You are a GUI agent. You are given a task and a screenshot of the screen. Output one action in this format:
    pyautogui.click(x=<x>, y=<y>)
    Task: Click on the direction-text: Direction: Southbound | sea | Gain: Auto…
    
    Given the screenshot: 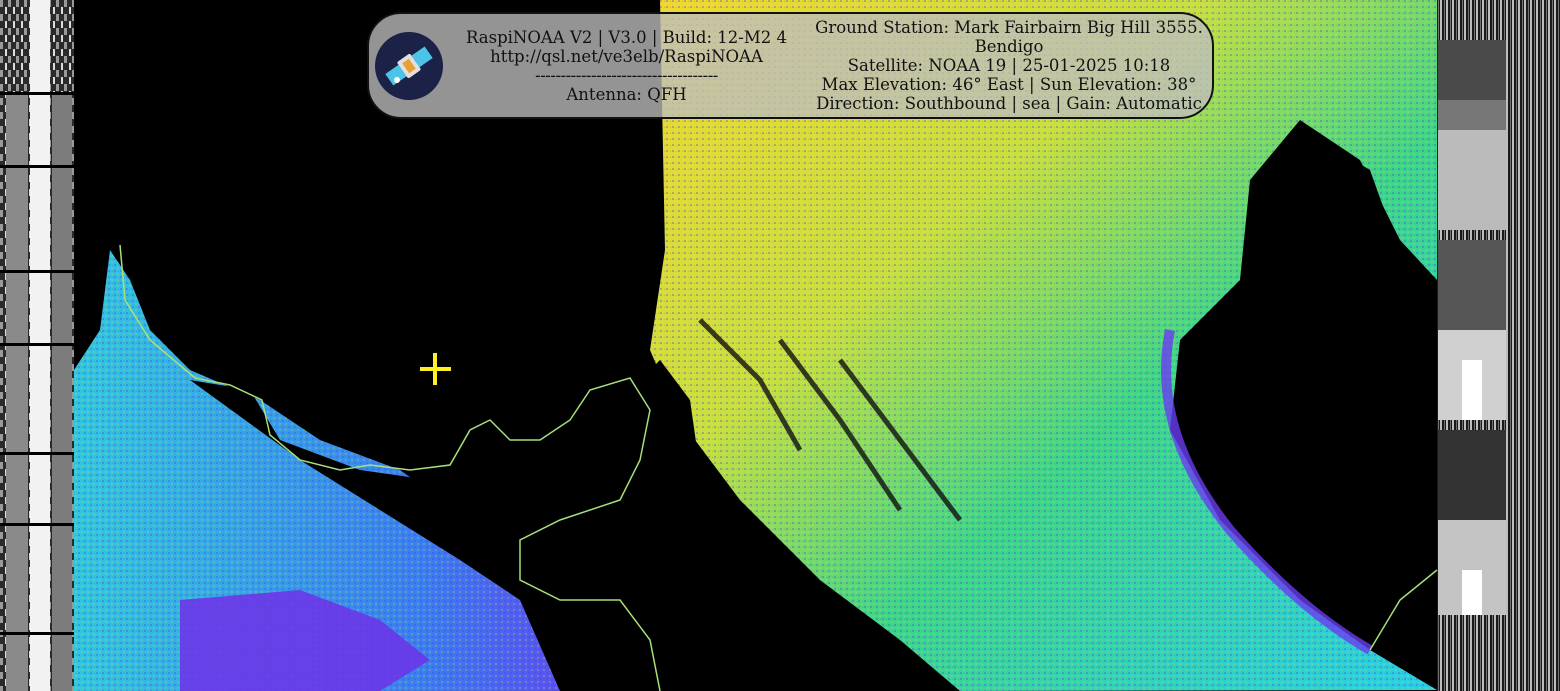 What is the action you would take?
    pyautogui.click(x=1009, y=103)
    